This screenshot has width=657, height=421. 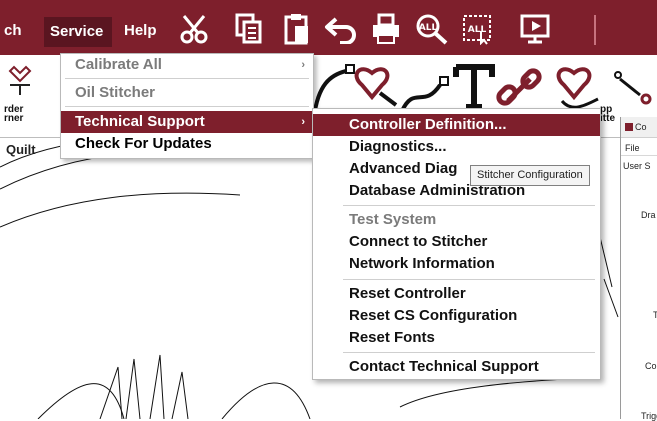 What do you see at coordinates (140, 31) in the screenshot?
I see `menu-title-help: Help` at bounding box center [140, 31].